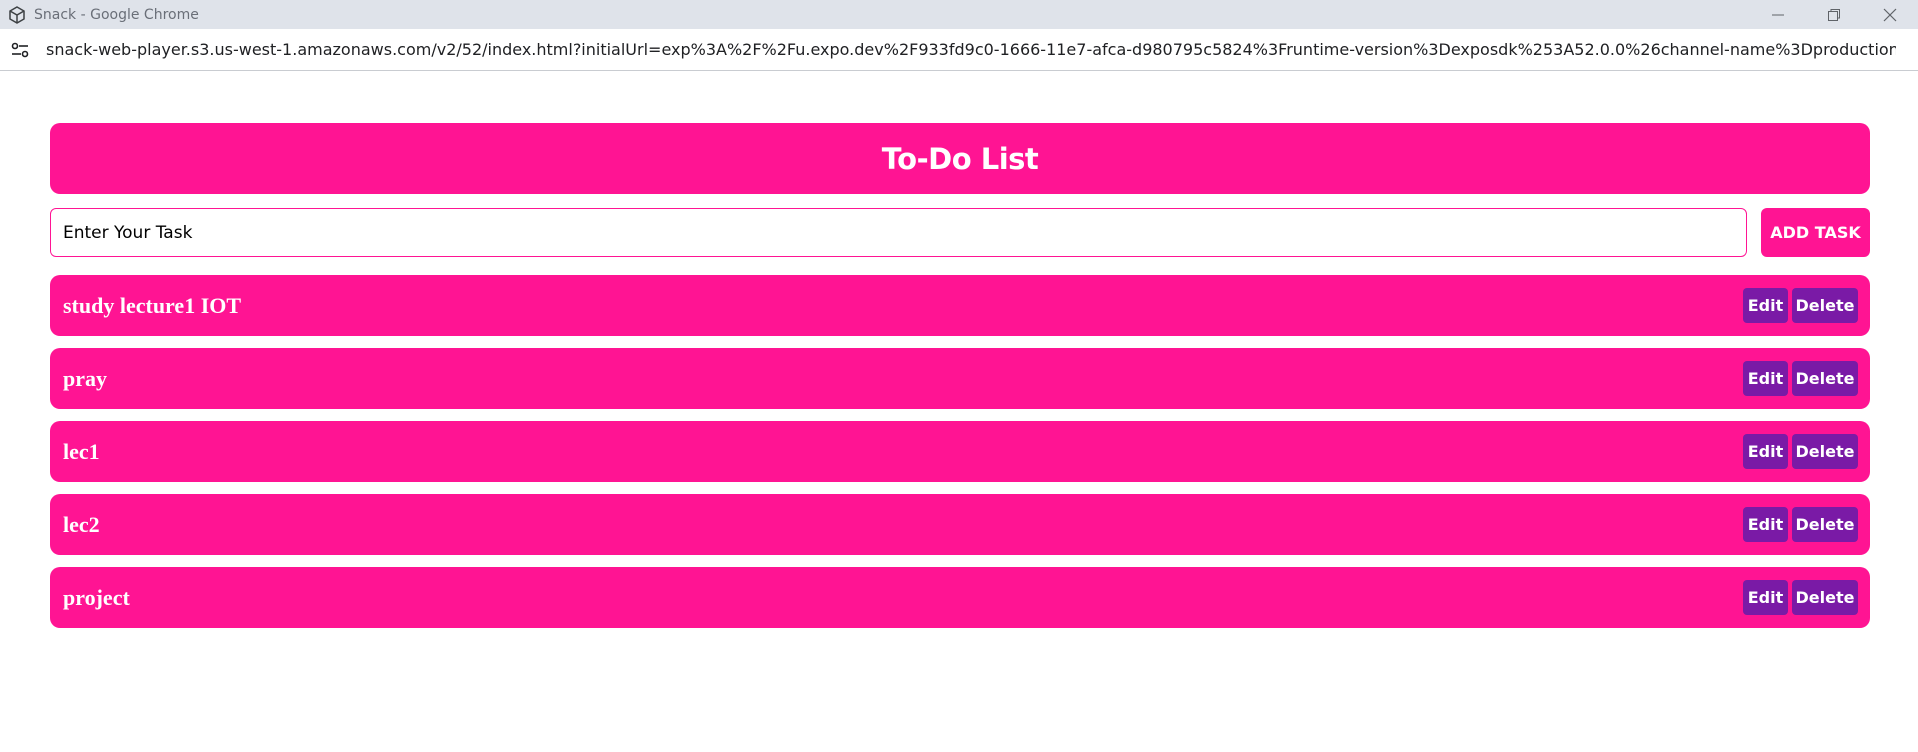 The image size is (1918, 752). What do you see at coordinates (898, 232) in the screenshot?
I see `task-input` at bounding box center [898, 232].